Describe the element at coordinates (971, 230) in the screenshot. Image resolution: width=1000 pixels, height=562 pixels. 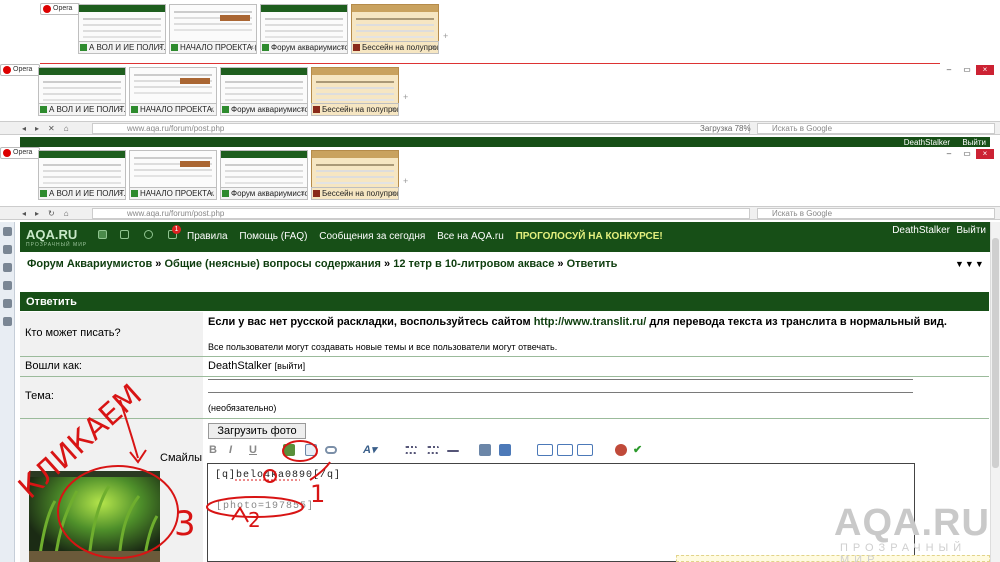
I see `logout-link: Выйти` at that location.